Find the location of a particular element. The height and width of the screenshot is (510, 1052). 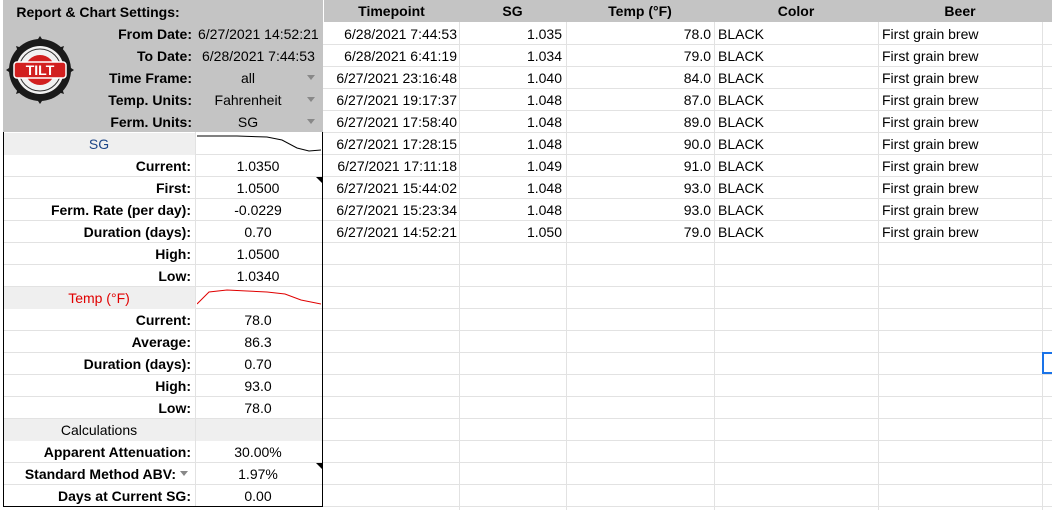

to-date-value: 6/28/2021 7:44:53 is located at coordinates (262, 56).